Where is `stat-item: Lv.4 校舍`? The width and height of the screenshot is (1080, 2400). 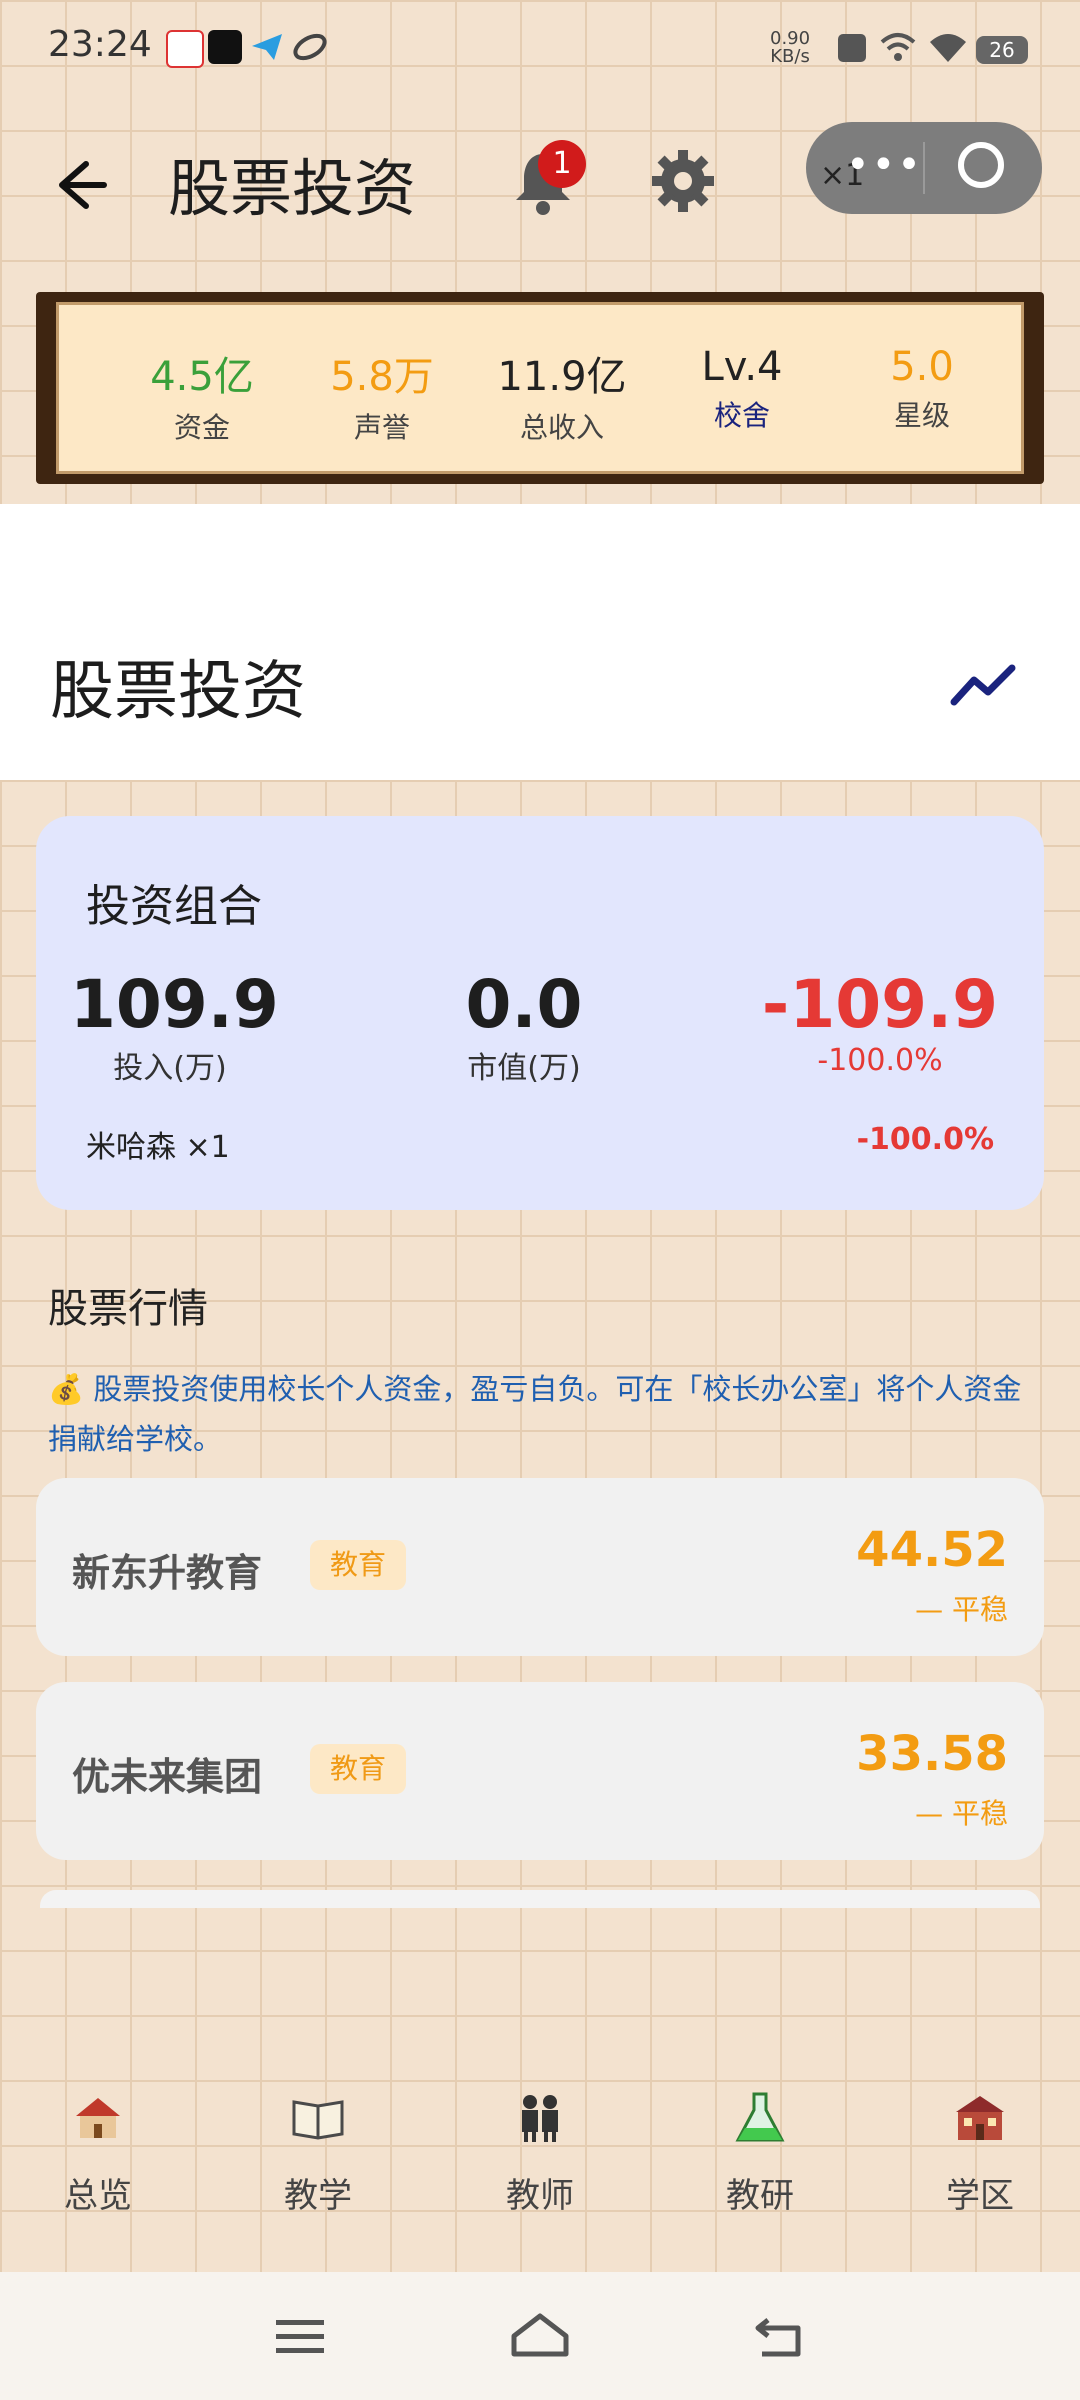 stat-item: Lv.4 校舍 is located at coordinates (742, 399).